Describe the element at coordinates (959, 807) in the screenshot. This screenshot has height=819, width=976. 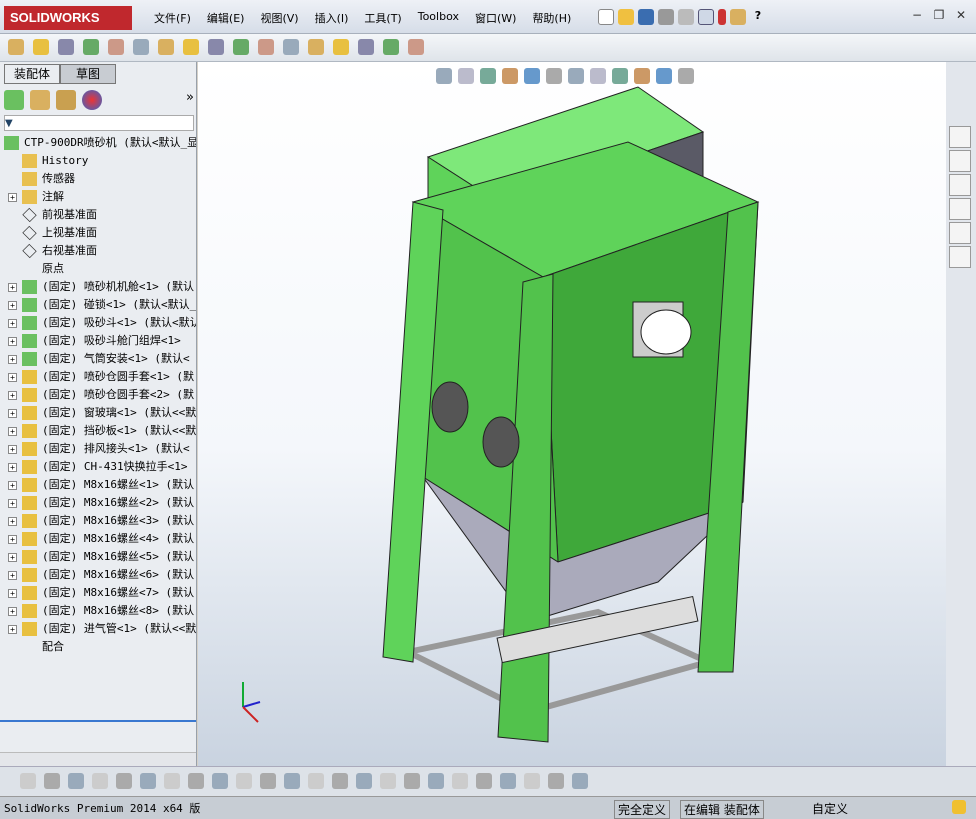
I see `tag-icon` at that location.